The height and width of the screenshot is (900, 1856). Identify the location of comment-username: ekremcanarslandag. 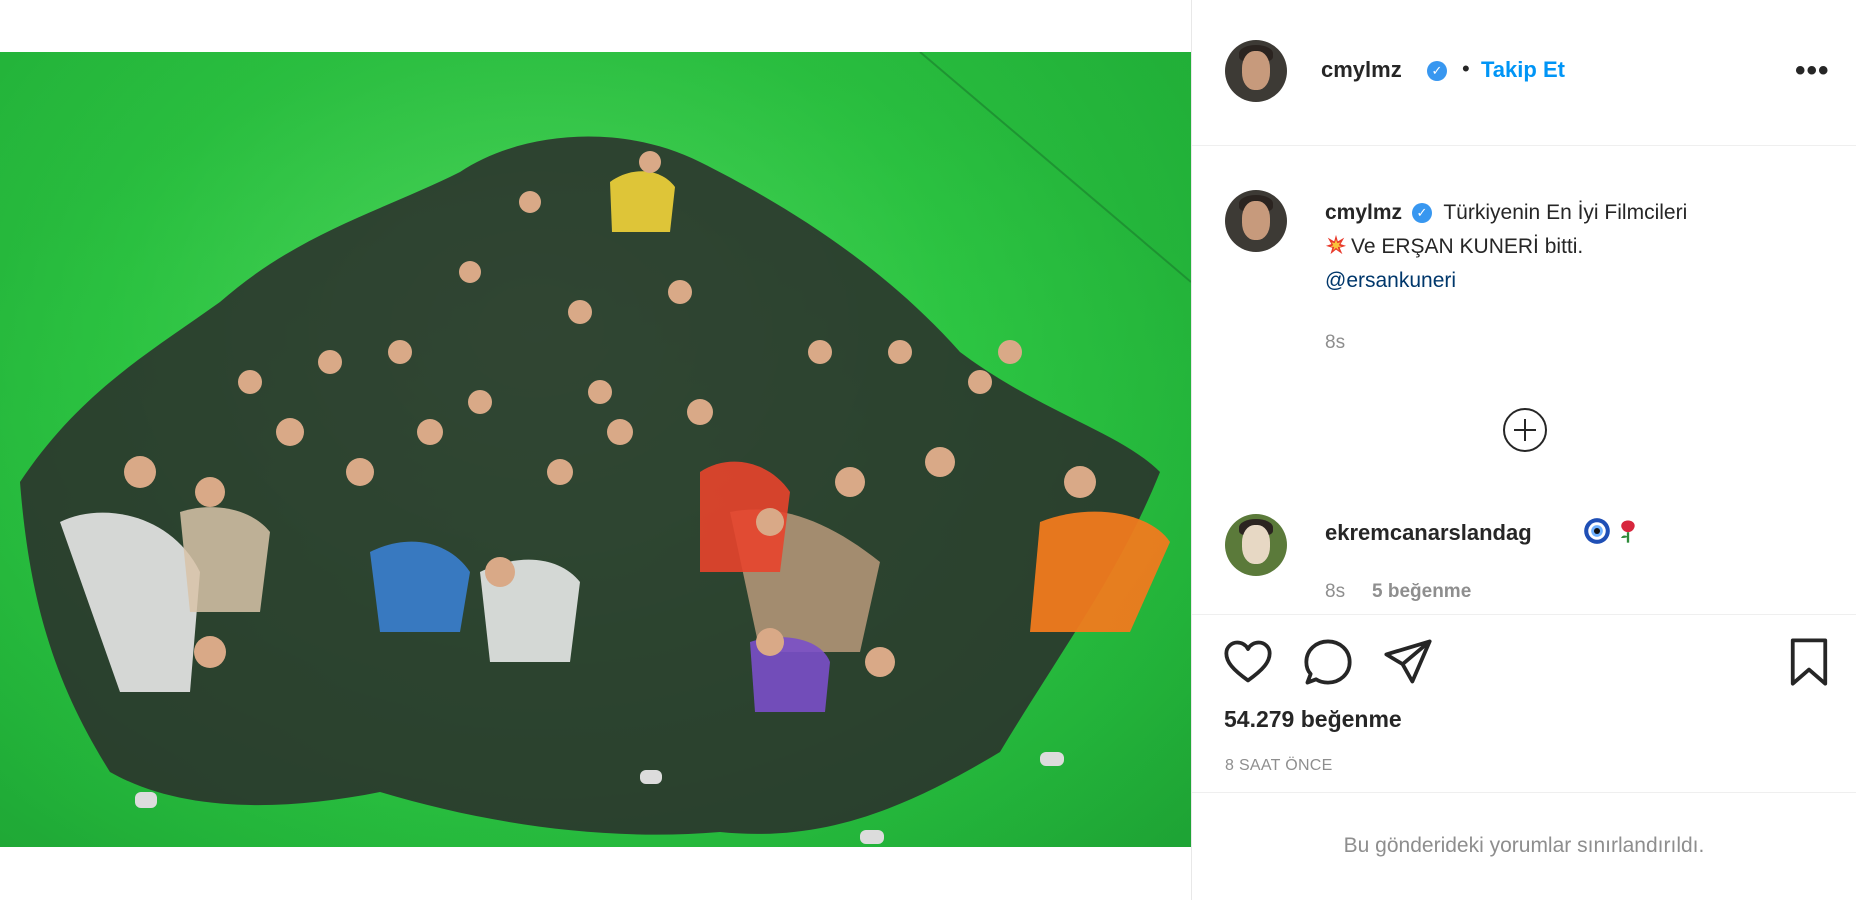
(1428, 533).